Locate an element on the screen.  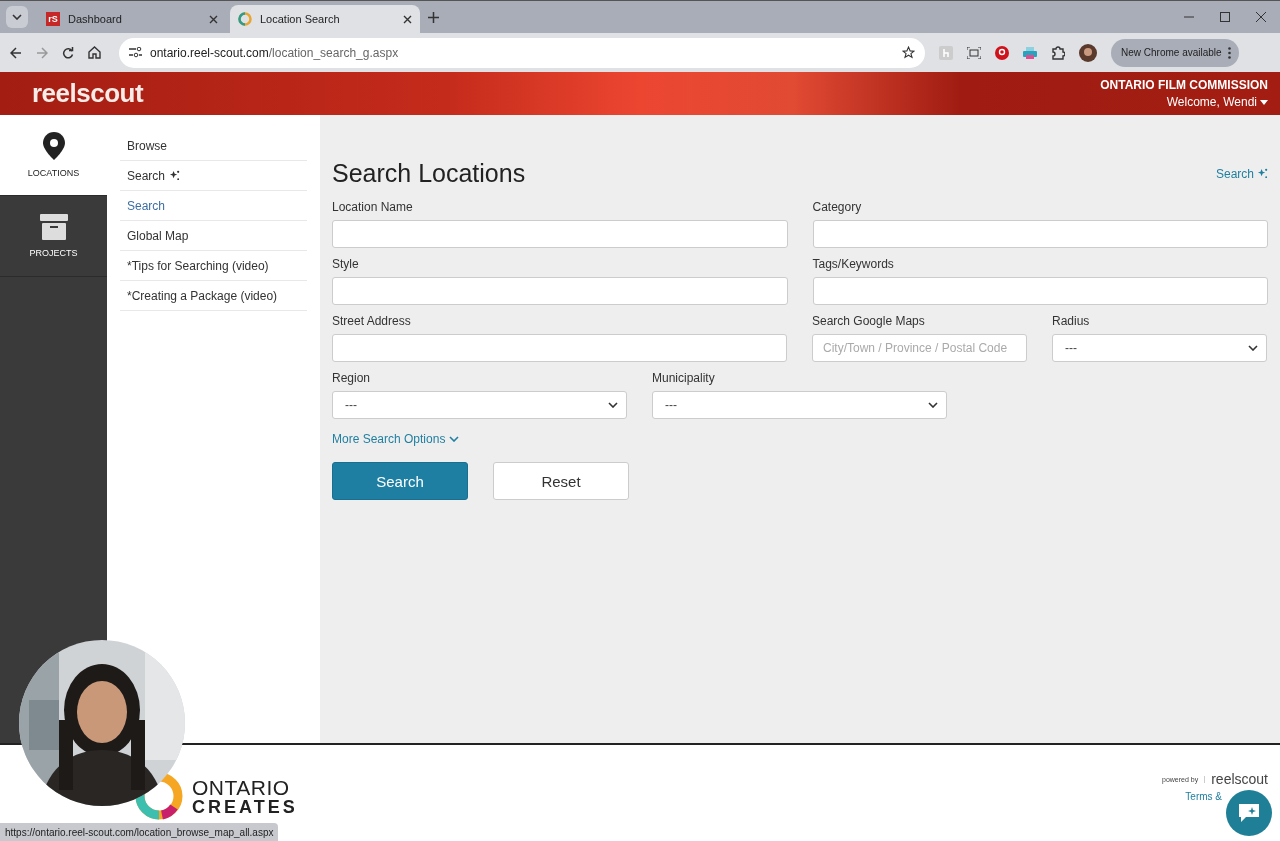
user-menu: Welcome, Wendi is located at coordinates (1217, 102).